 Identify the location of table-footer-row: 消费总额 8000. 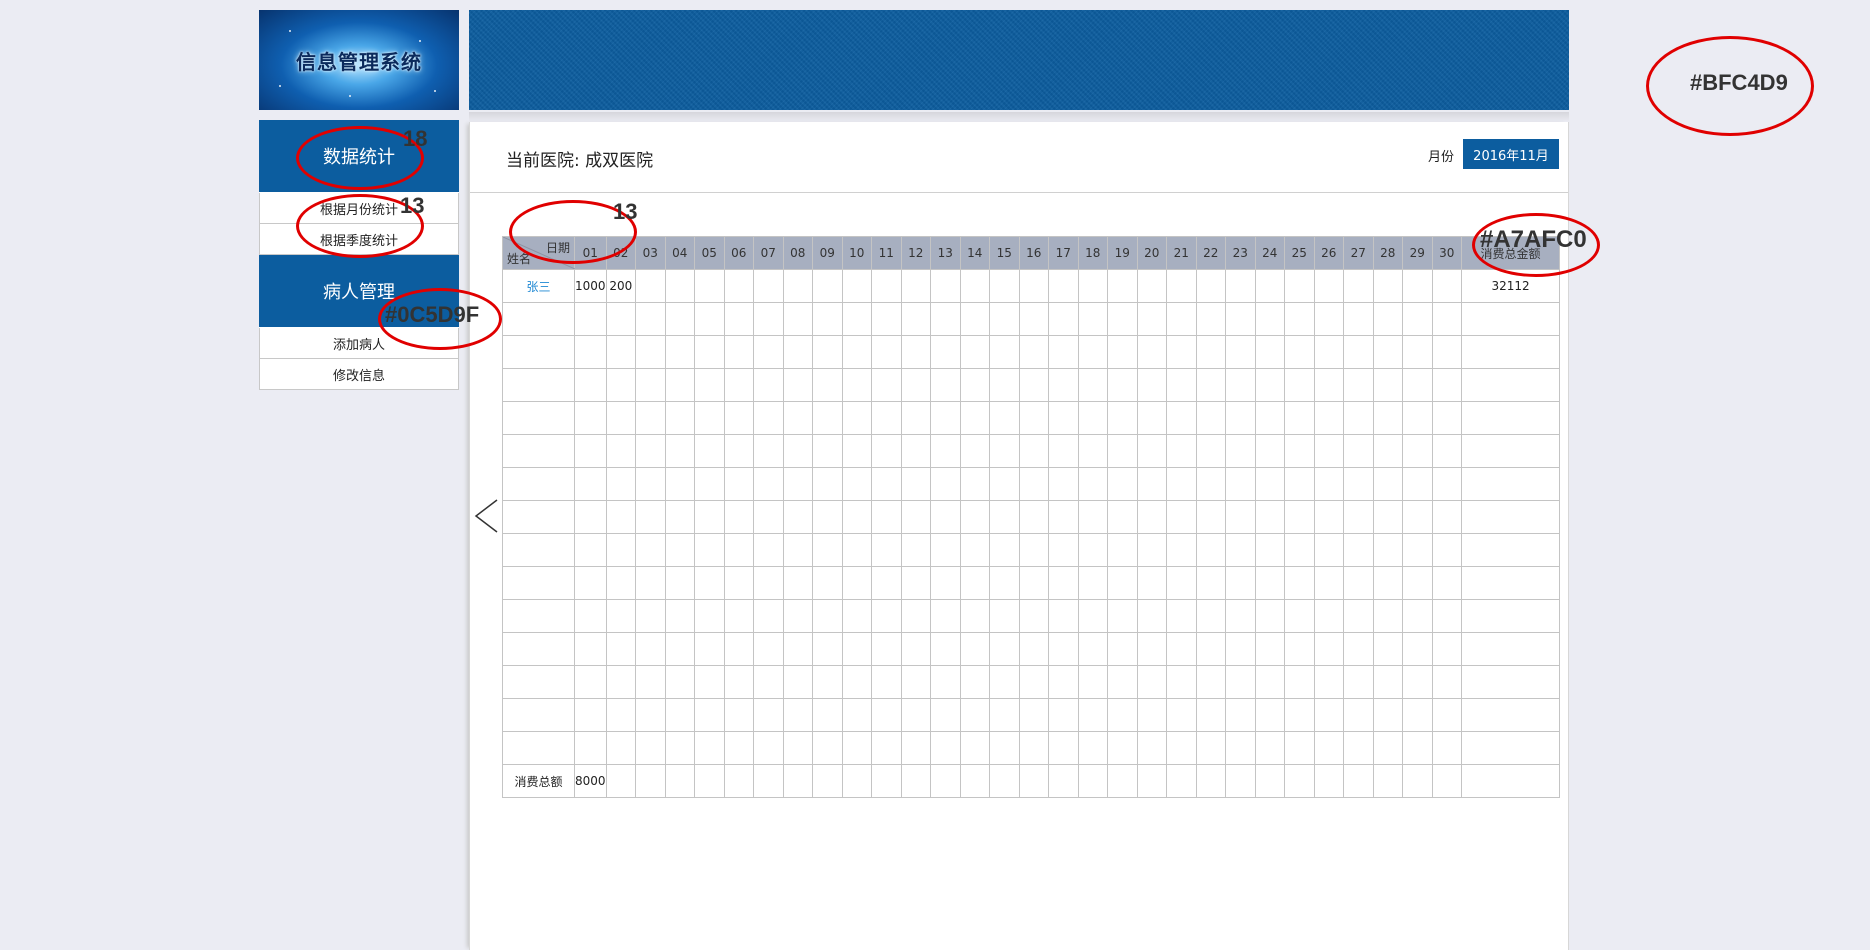
(1031, 781).